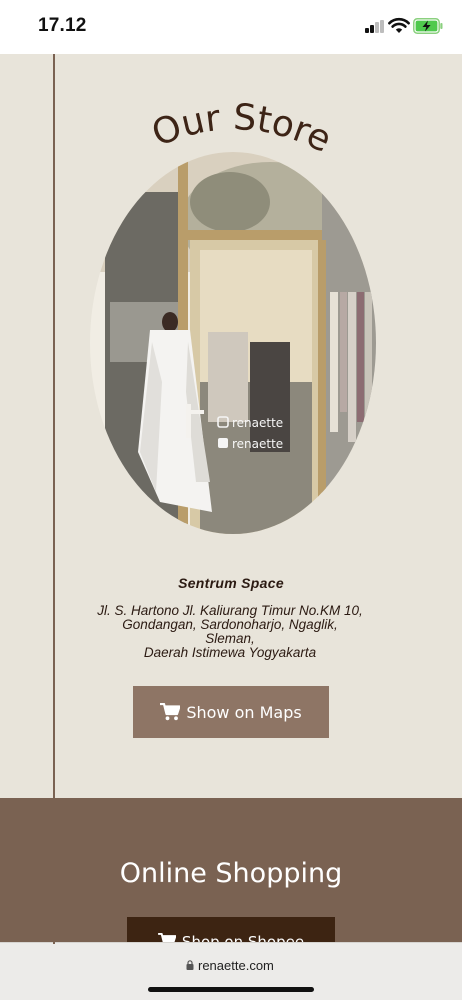  Describe the element at coordinates (230, 652) in the screenshot. I see `address-line: Daerah Istimewa Yogyakarta` at that location.